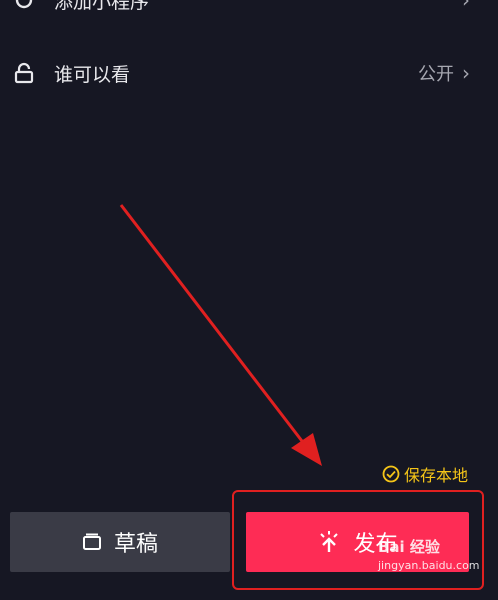 The height and width of the screenshot is (600, 498). Describe the element at coordinates (391, 474) in the screenshot. I see `check-circle-icon` at that location.